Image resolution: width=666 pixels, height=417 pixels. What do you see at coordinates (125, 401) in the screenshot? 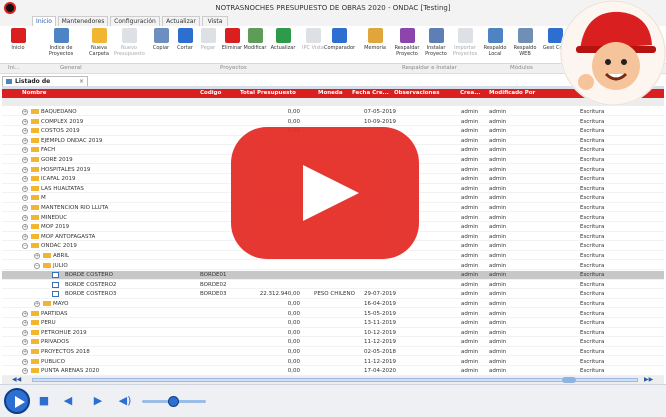
I see `volume-icon: ◀)` at bounding box center [125, 401].